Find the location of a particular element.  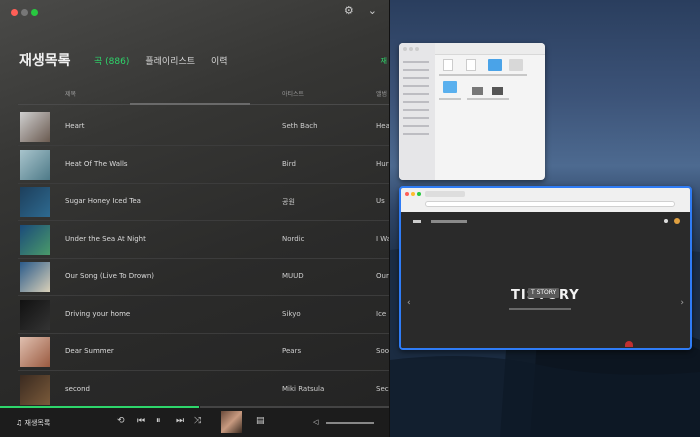

song-artist: Sikyo is located at coordinates (291, 314).